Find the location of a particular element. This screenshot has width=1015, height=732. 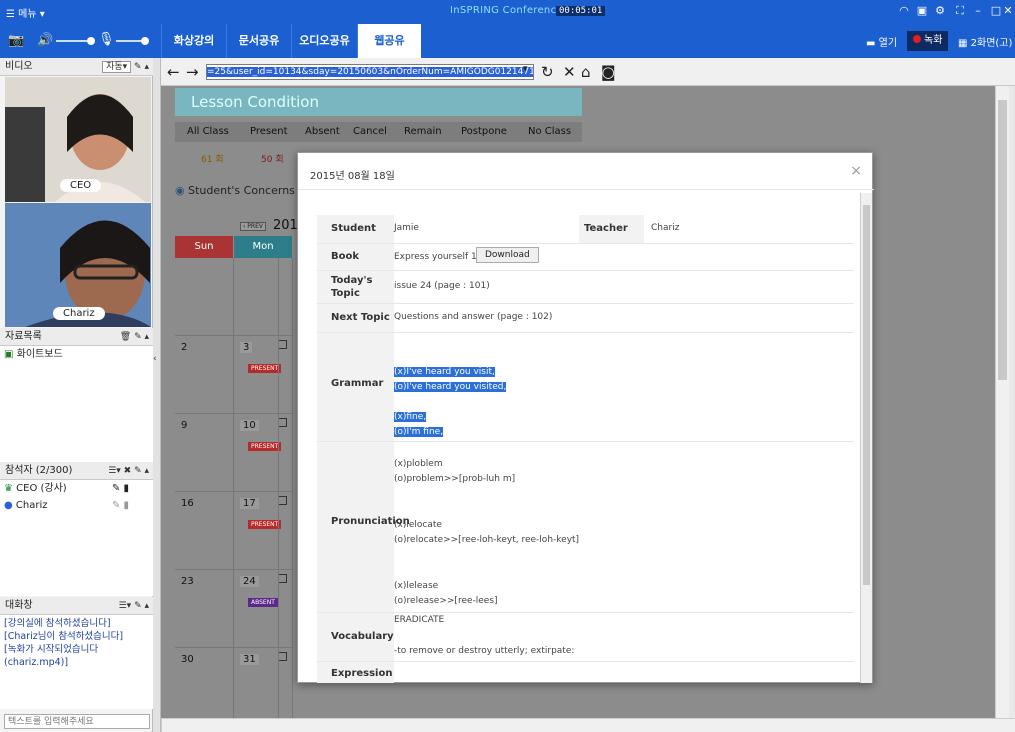

close-icon: ✕ is located at coordinates (1007, 12).